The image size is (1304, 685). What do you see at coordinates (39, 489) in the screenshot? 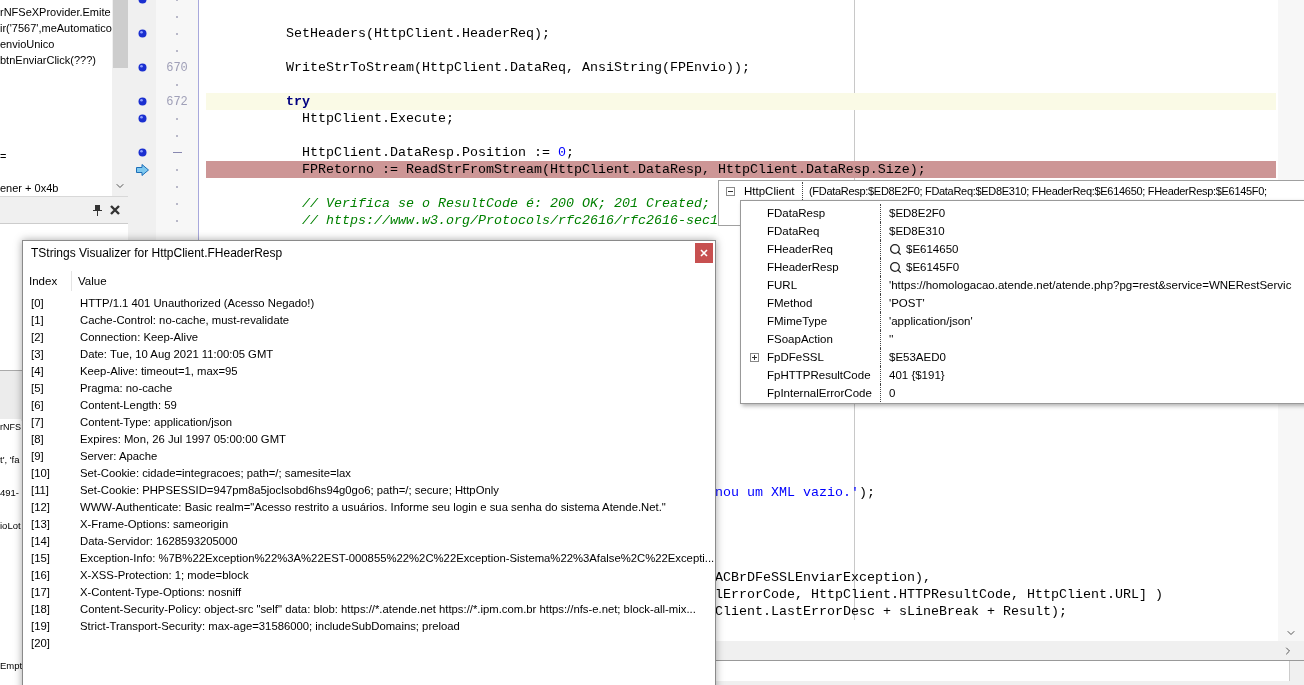
I see `index-cell-text: [11]` at bounding box center [39, 489].